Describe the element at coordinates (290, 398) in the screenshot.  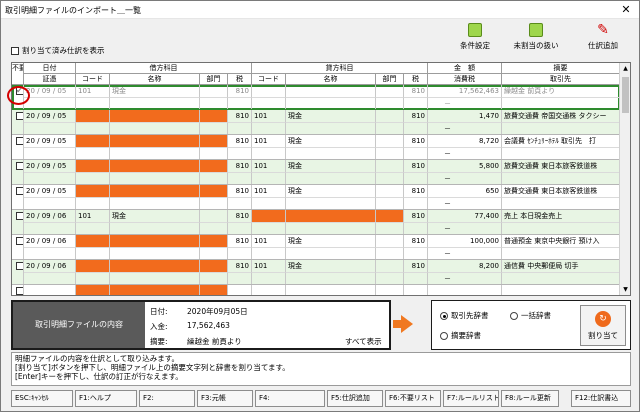
I see `fkey-f4: F4:` at that location.